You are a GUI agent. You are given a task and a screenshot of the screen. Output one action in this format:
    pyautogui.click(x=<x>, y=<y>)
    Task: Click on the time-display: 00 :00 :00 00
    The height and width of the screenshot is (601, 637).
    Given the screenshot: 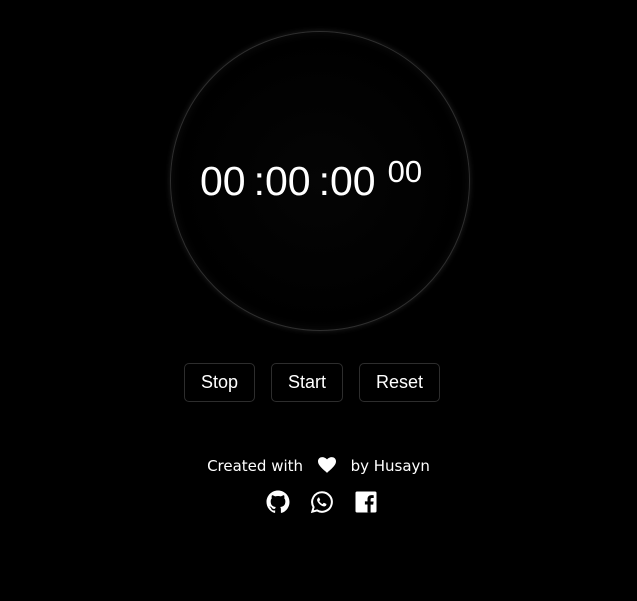 What is the action you would take?
    pyautogui.click(x=311, y=180)
    